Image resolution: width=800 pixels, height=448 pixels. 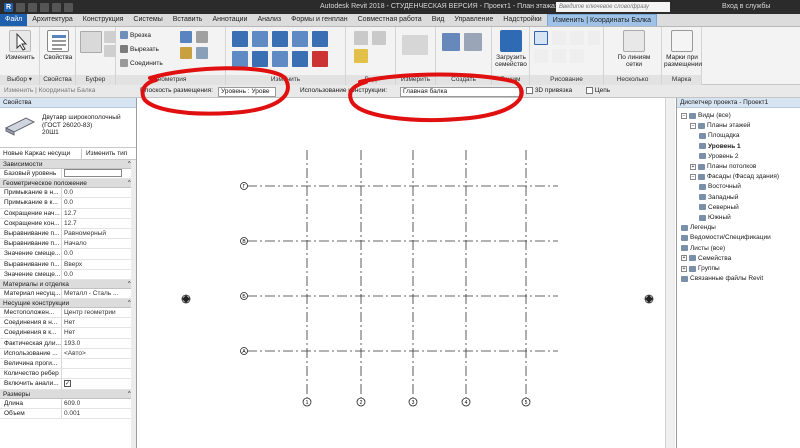 I want to click on override-icon, so click(x=379, y=38).